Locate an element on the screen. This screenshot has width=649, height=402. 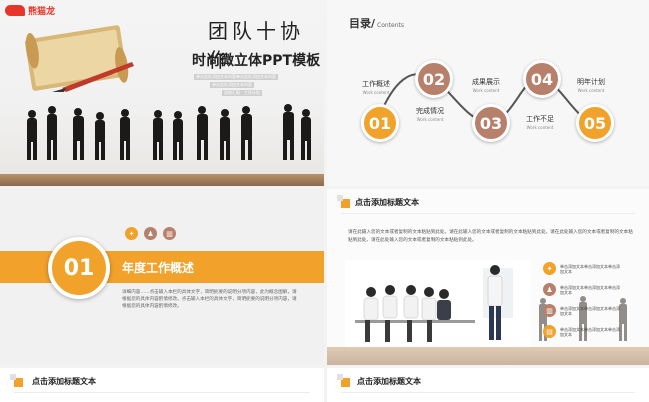
toc-label-04: 工作不足 Work content is located at coordinates (540, 122).